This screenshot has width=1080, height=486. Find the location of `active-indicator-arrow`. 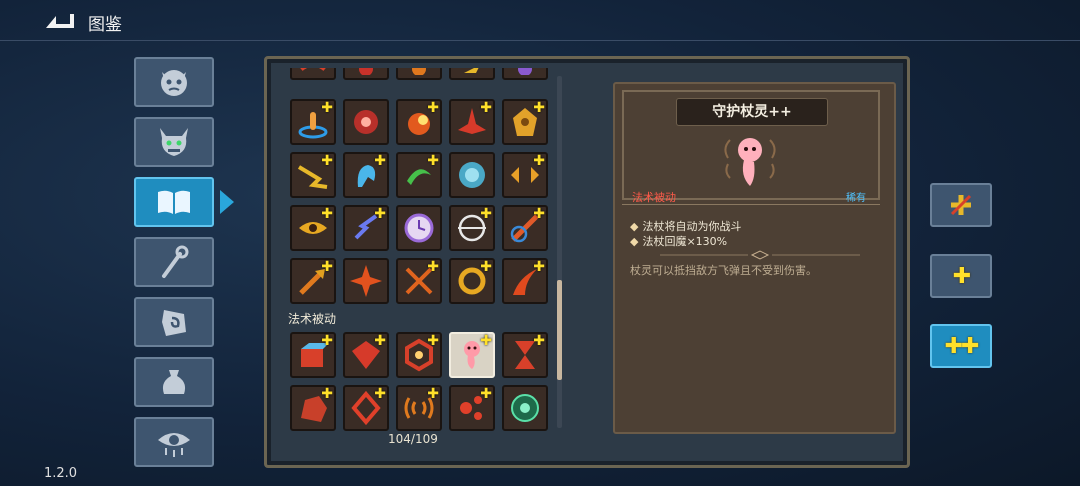

active-indicator-arrow is located at coordinates (227, 202).